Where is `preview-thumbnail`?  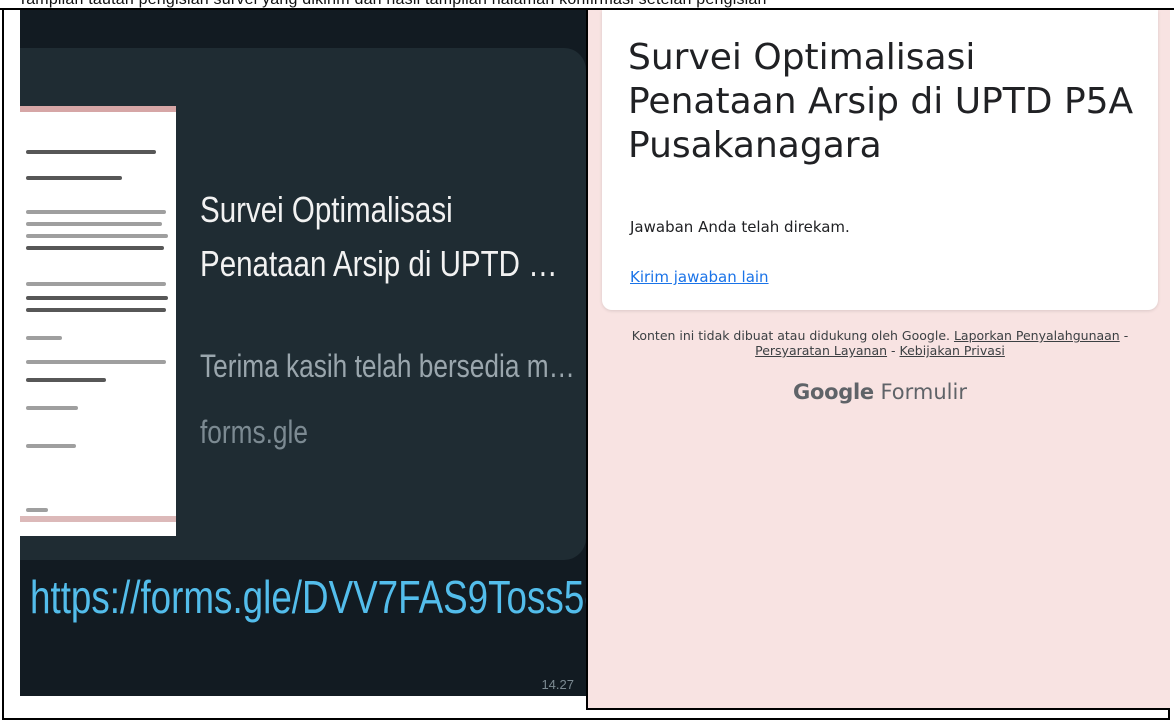
preview-thumbnail is located at coordinates (98, 321).